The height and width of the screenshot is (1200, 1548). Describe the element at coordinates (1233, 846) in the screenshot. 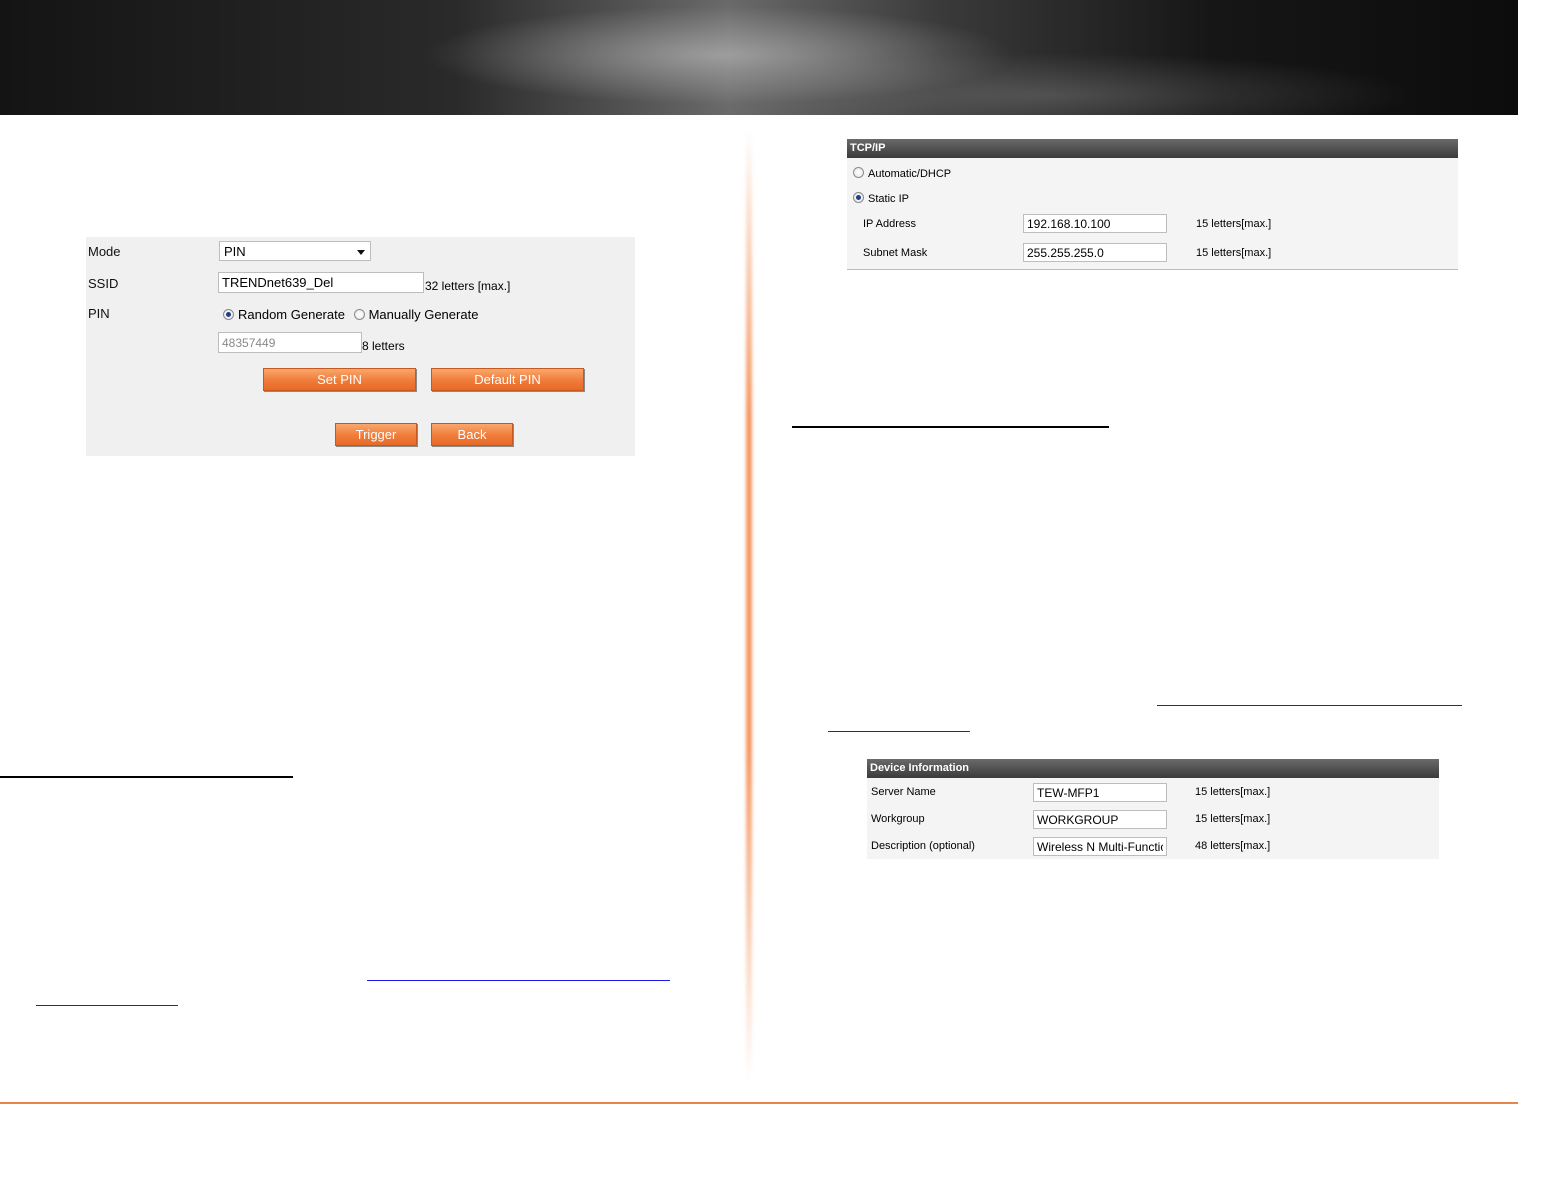

I see `description-hint: 48 letters[max.]` at that location.